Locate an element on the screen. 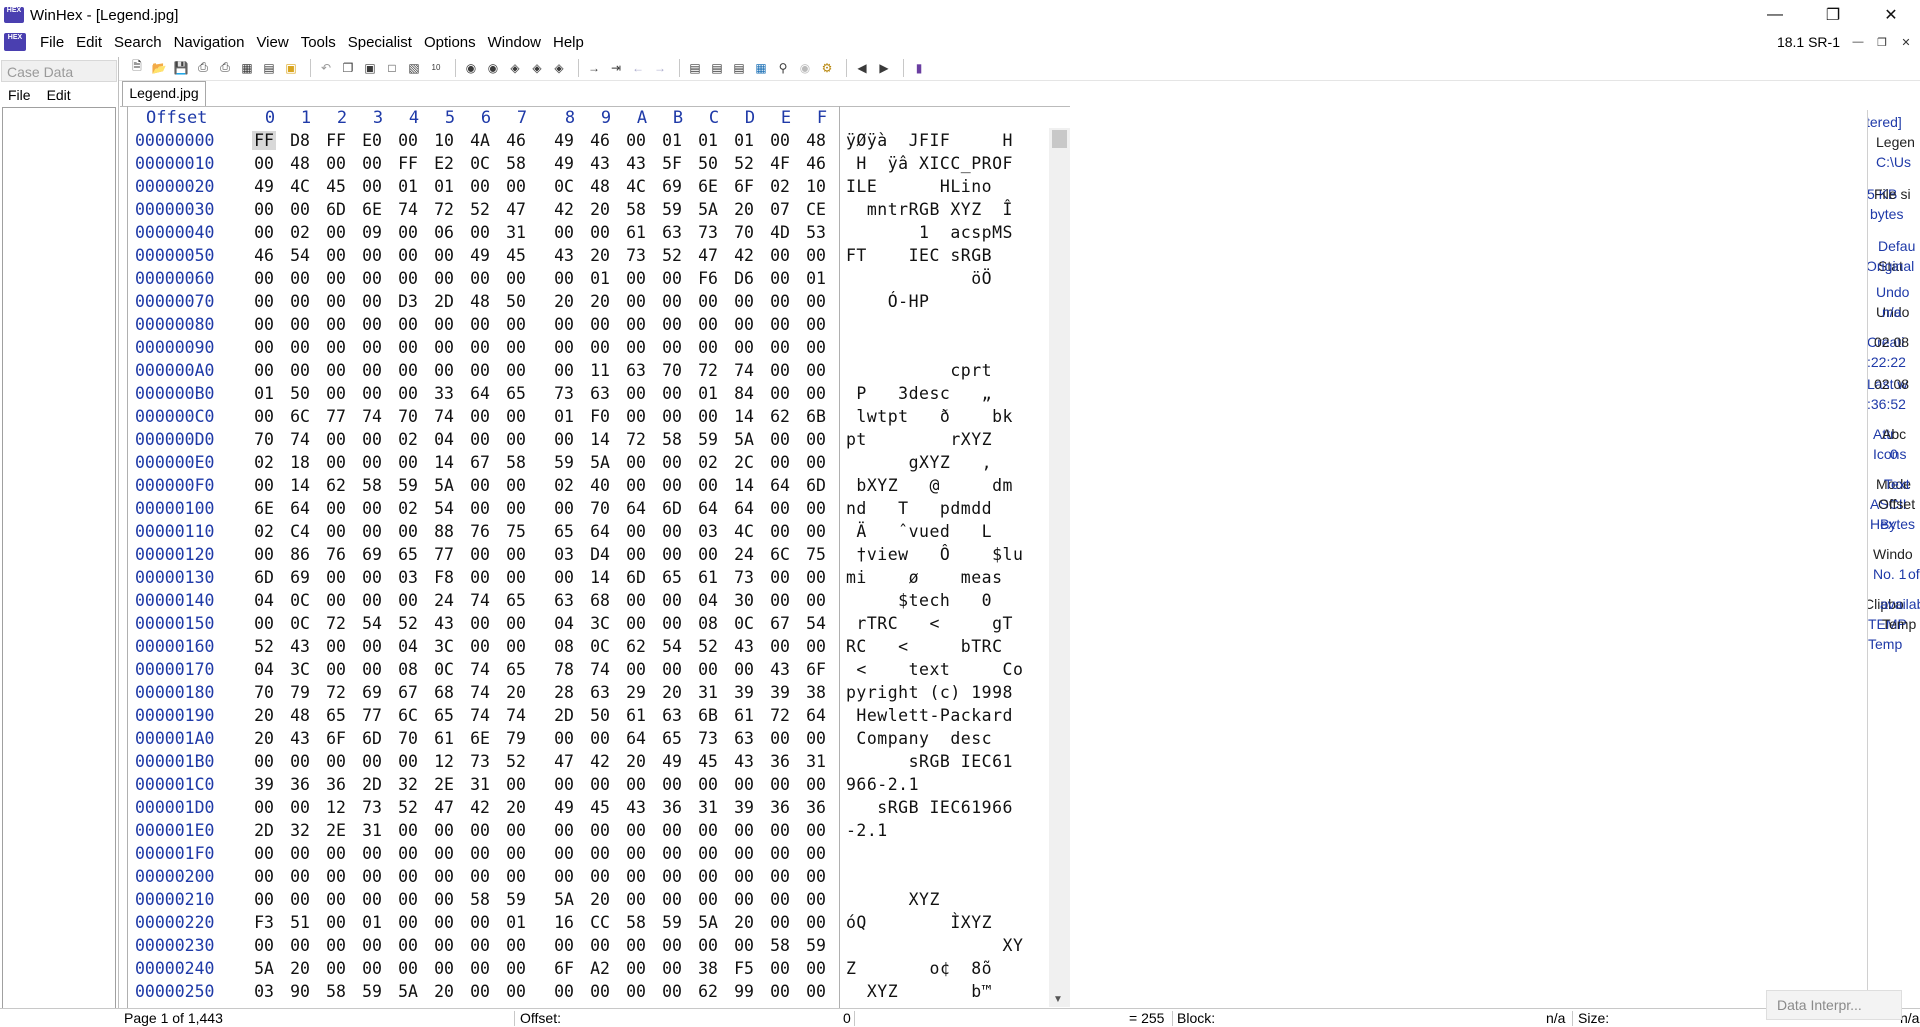 The height and width of the screenshot is (1027, 1920). hex-byte: 54 is located at coordinates (372, 623).